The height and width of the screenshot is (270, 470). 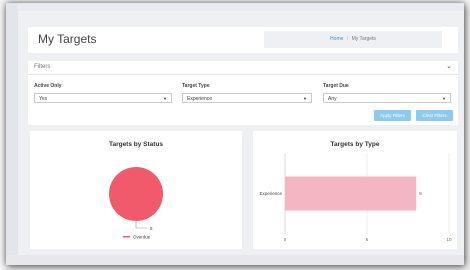 What do you see at coordinates (336, 86) in the screenshot?
I see `target-due-label: Target Due` at bounding box center [336, 86].